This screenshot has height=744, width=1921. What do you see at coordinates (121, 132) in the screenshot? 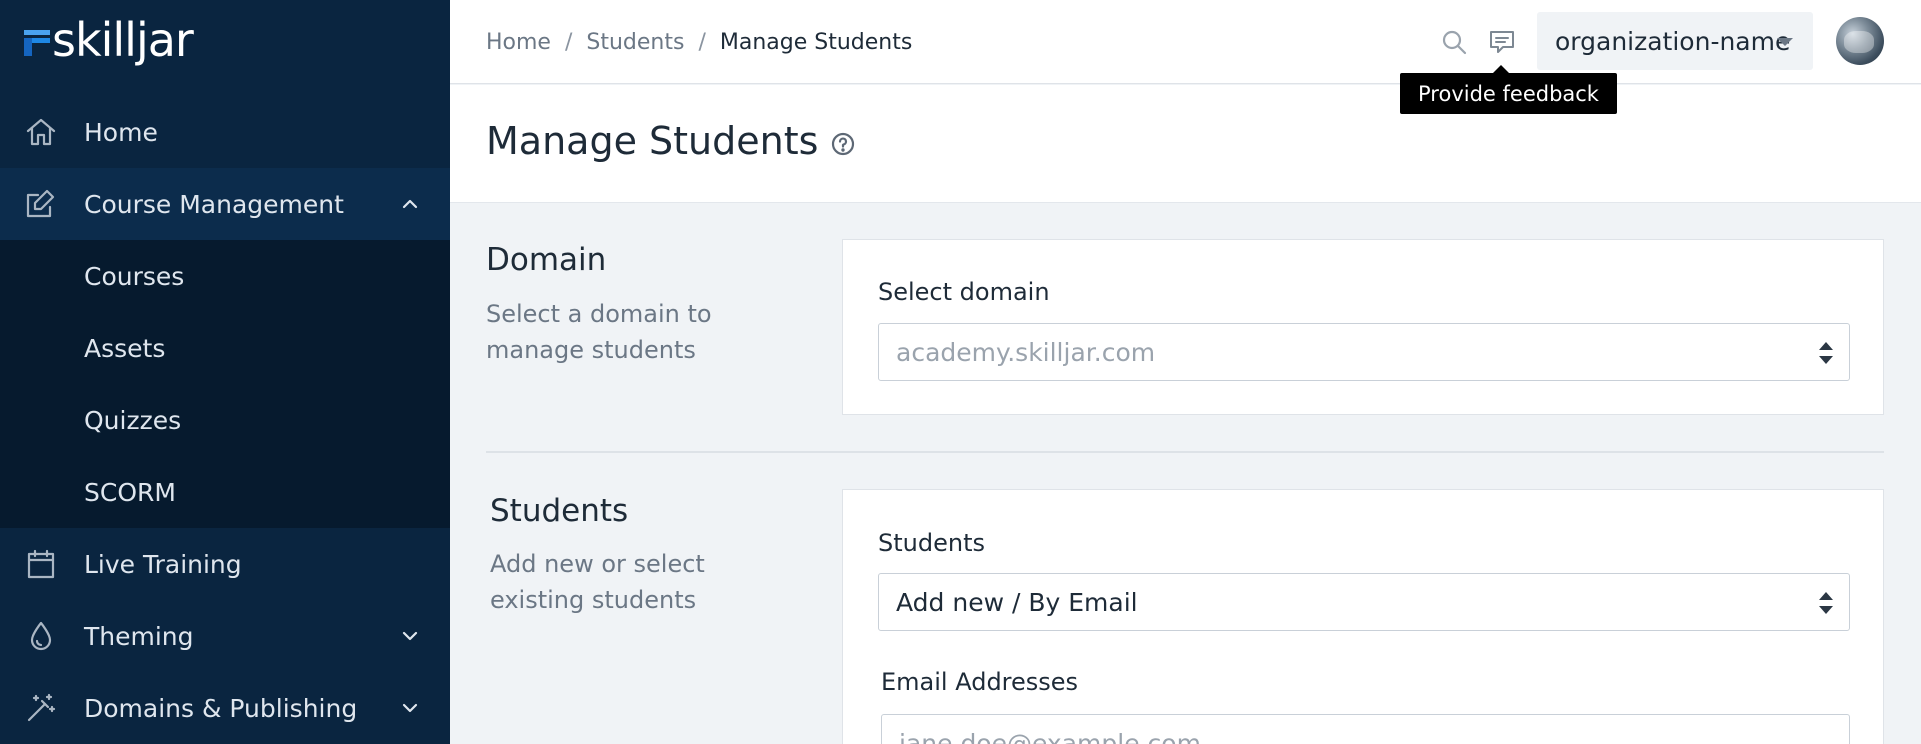
I see `sidebar-item-label: Home` at bounding box center [121, 132].